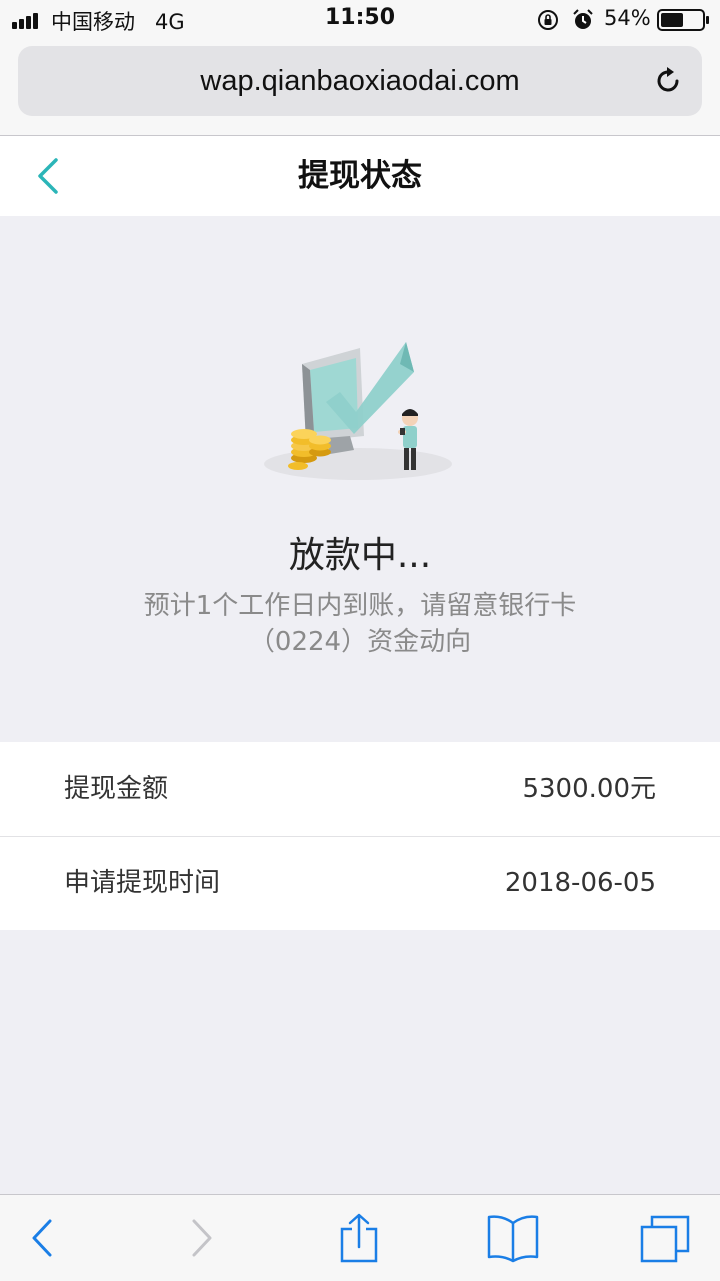  I want to click on share-icon, so click(359, 1238).